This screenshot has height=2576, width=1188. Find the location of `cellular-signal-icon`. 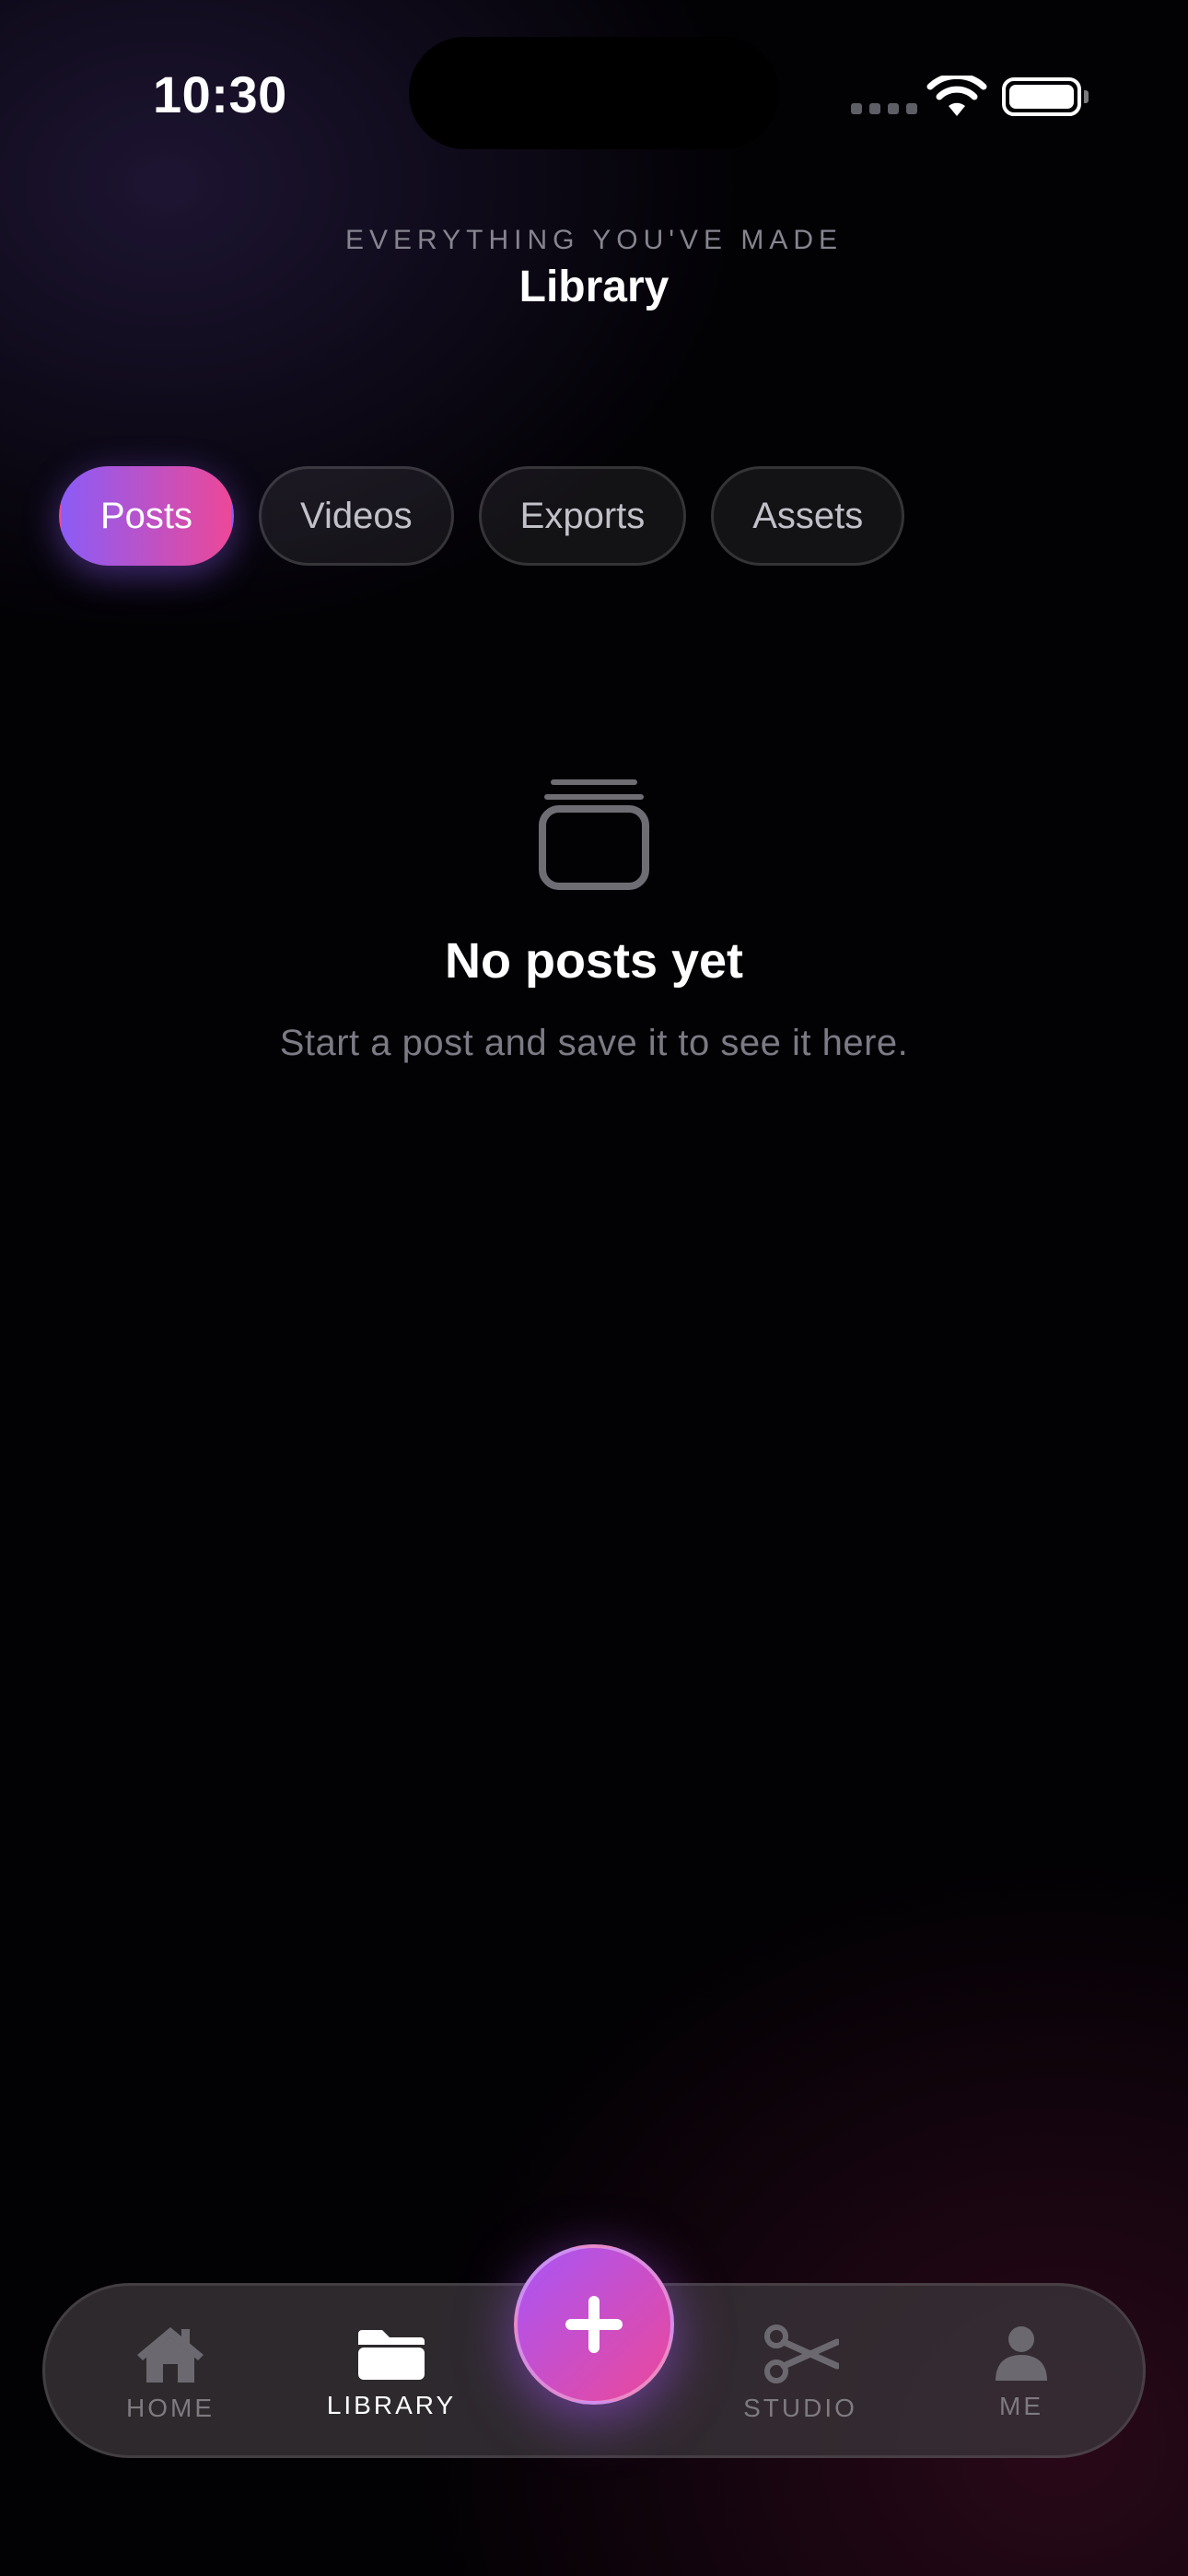

cellular-signal-icon is located at coordinates (884, 108).